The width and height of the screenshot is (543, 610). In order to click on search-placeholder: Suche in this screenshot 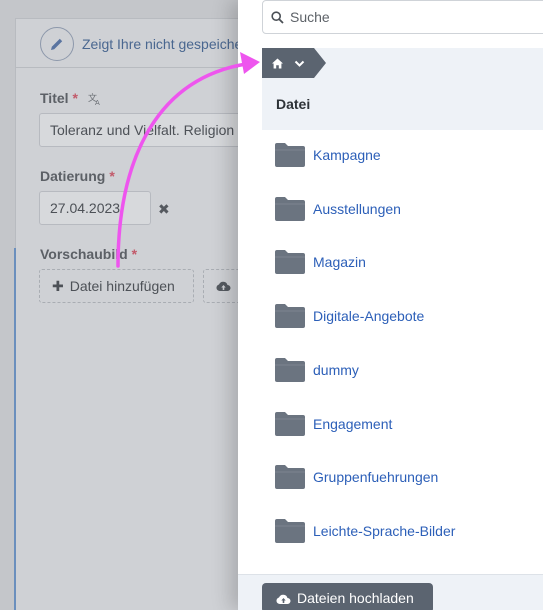, I will do `click(310, 17)`.